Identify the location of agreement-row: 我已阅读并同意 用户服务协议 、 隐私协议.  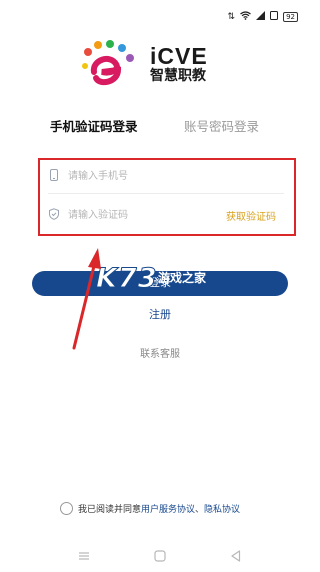
(150, 508).